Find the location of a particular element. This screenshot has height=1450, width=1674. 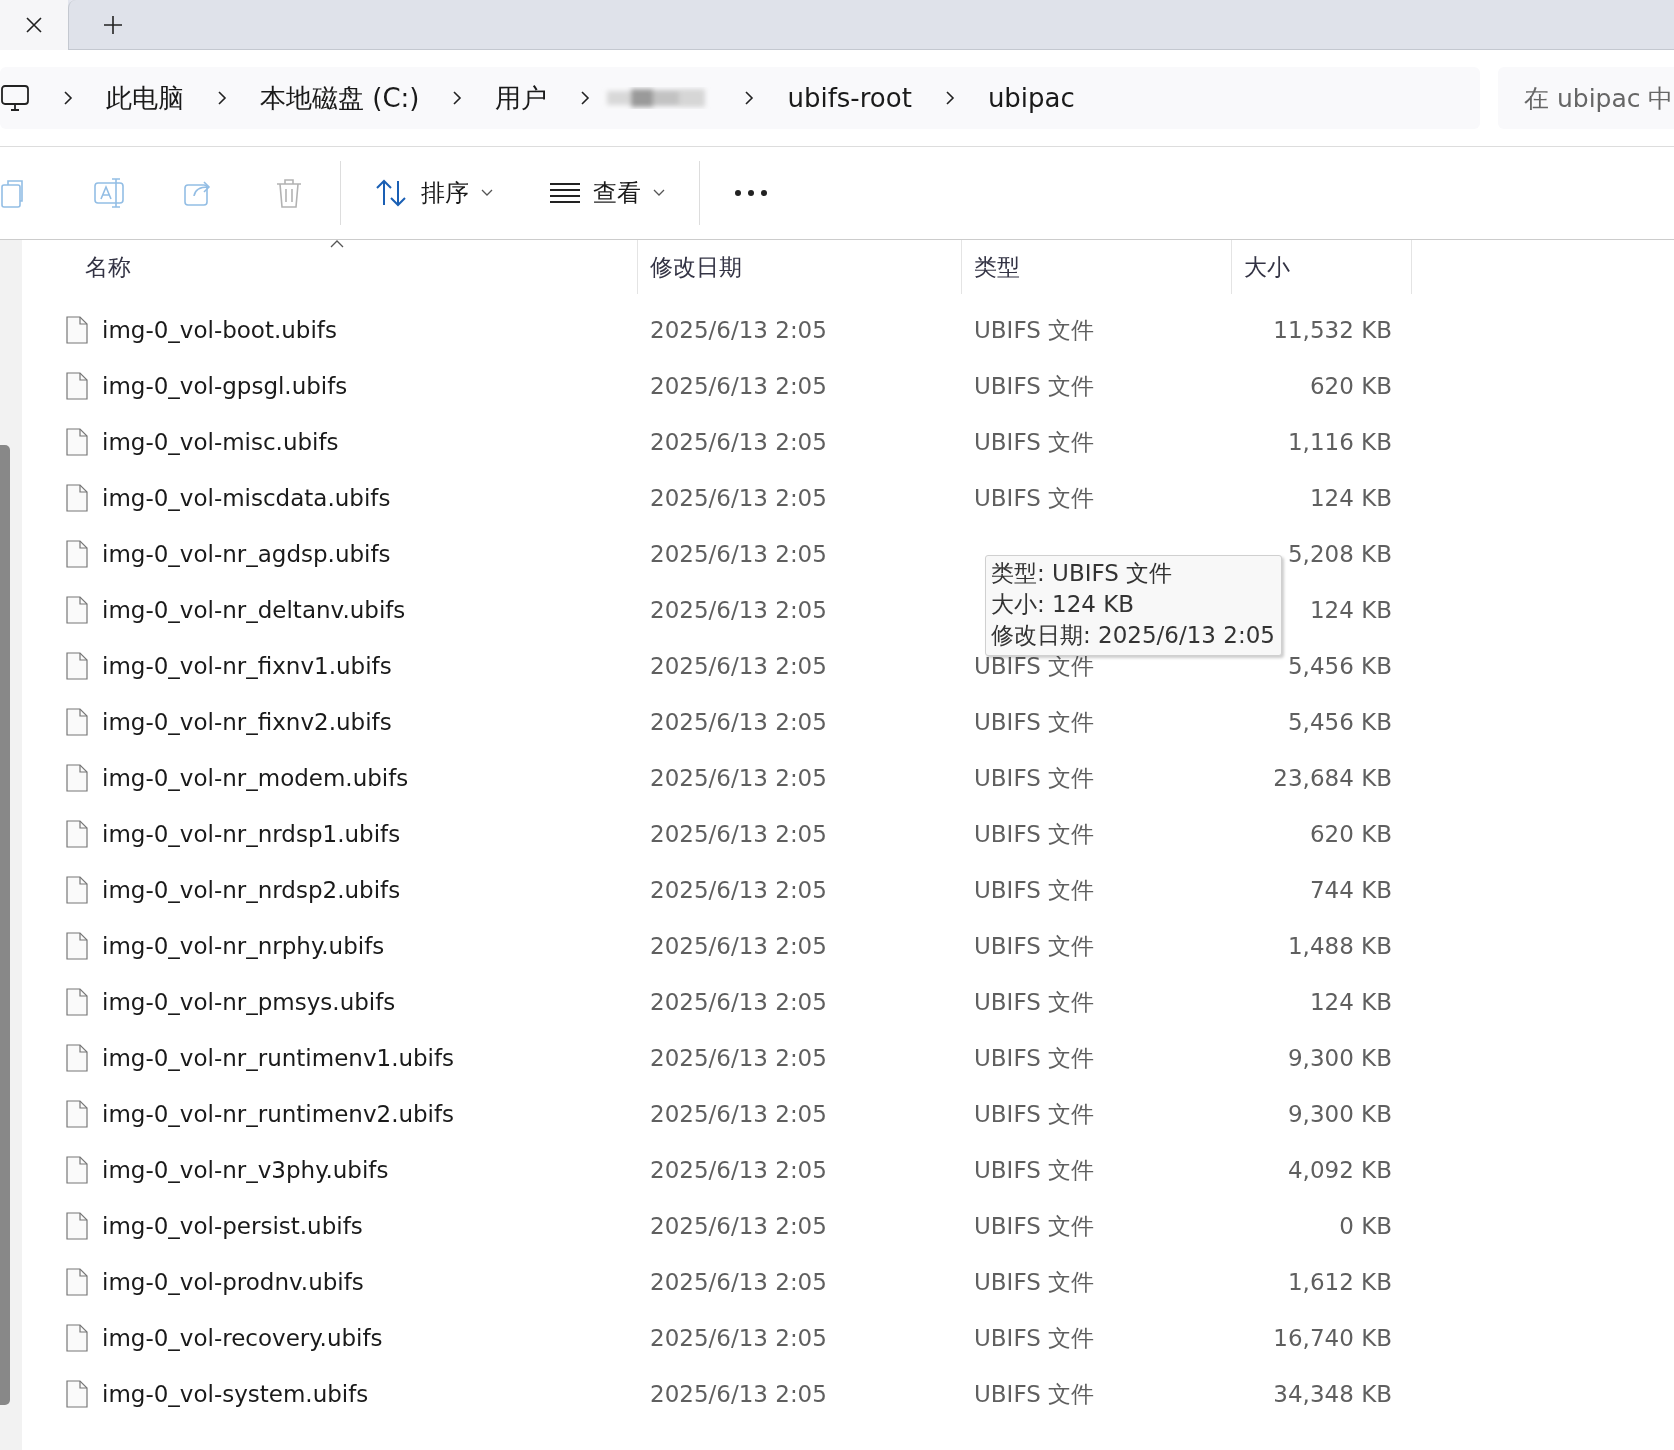

sort-icon is located at coordinates (392, 193).